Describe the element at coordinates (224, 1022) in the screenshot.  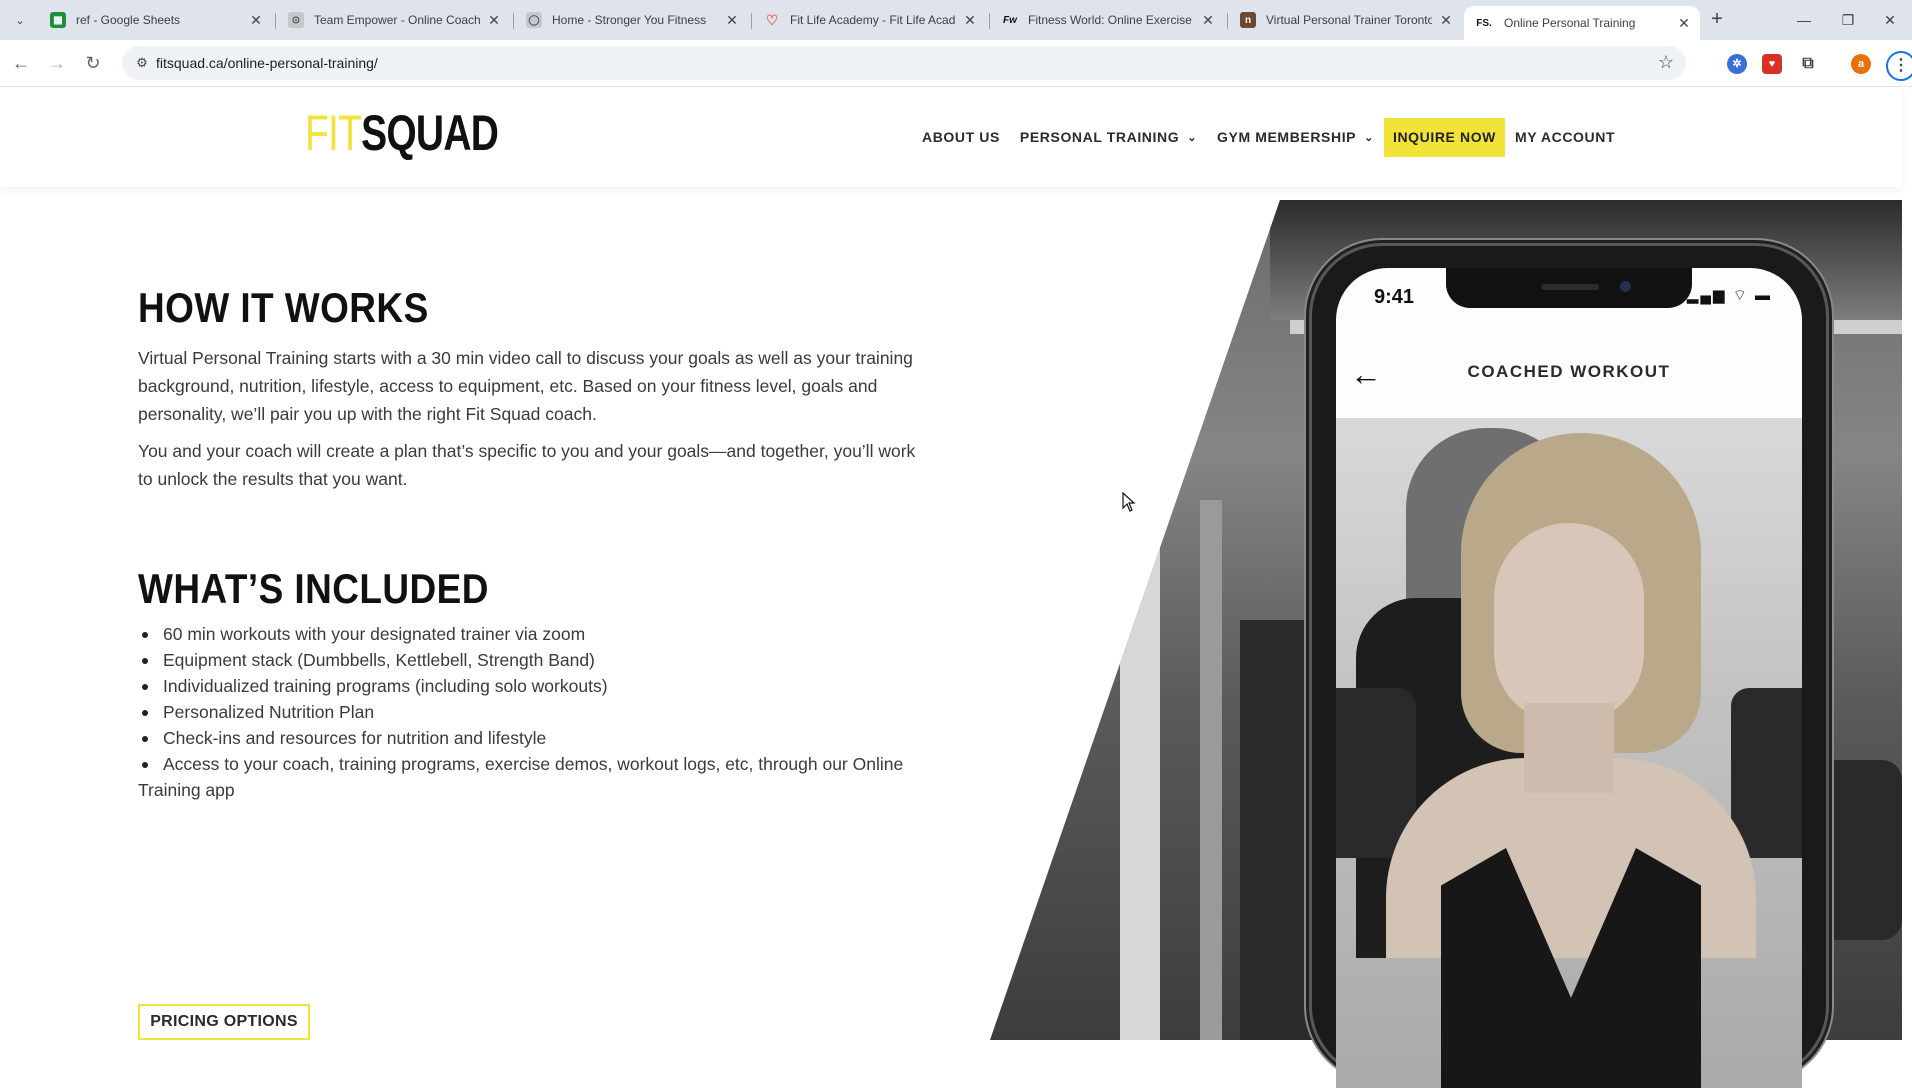
I see `pricing-options-button: PRICING OPTIONS` at that location.